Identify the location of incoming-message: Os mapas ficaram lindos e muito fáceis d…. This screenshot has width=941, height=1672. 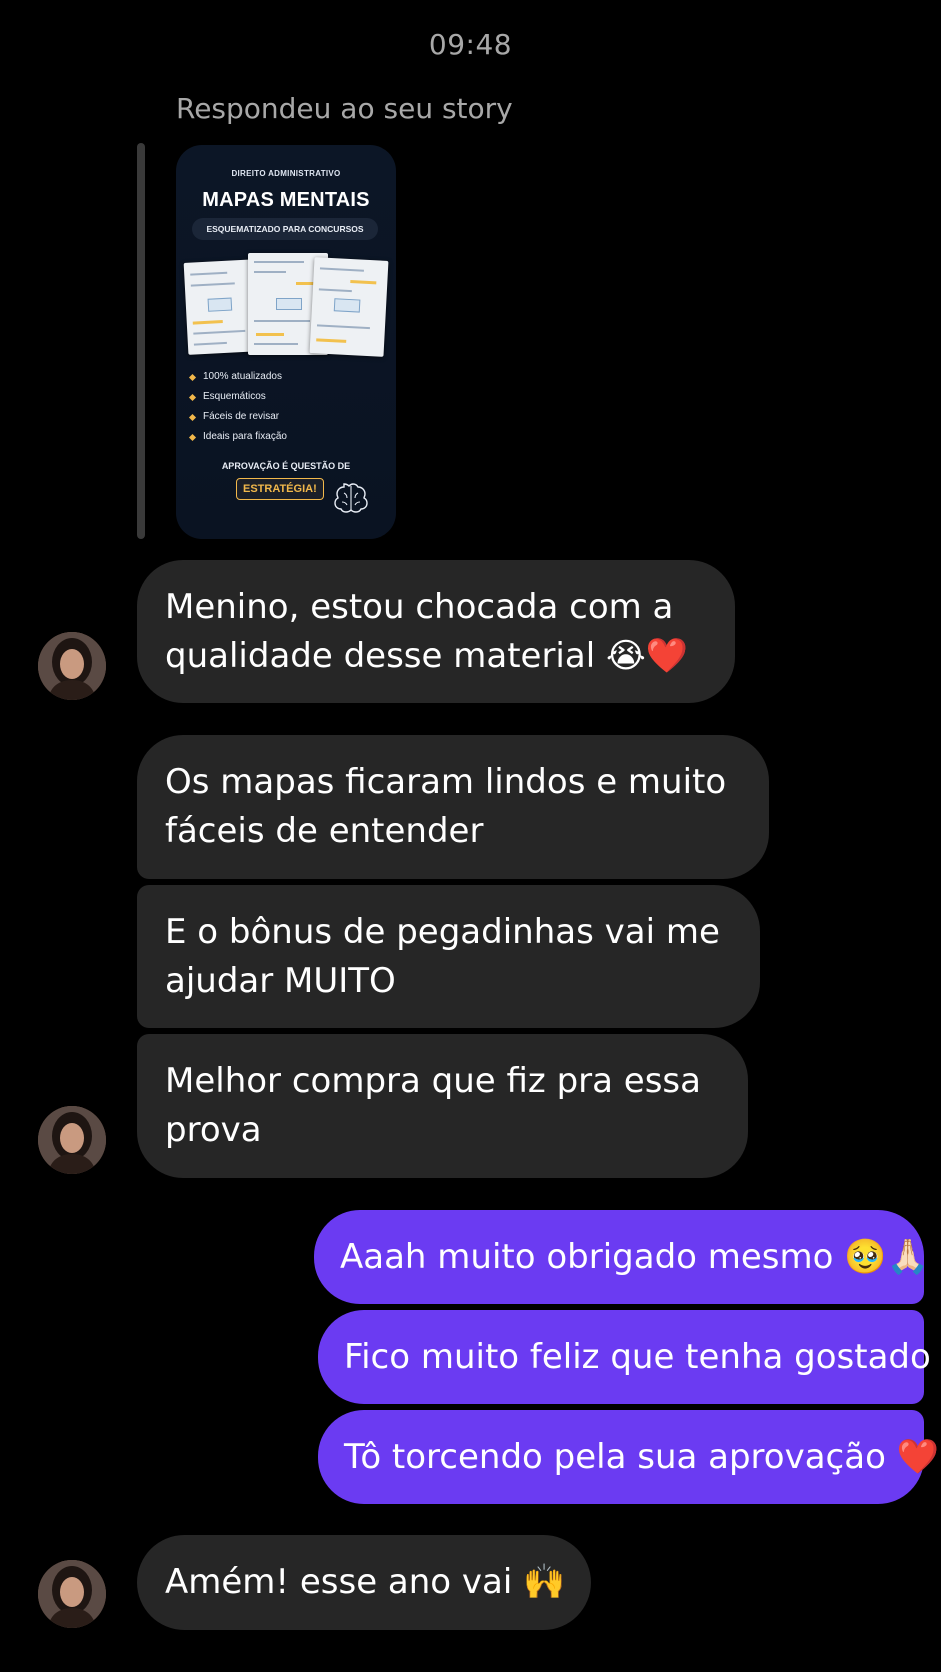
(453, 807).